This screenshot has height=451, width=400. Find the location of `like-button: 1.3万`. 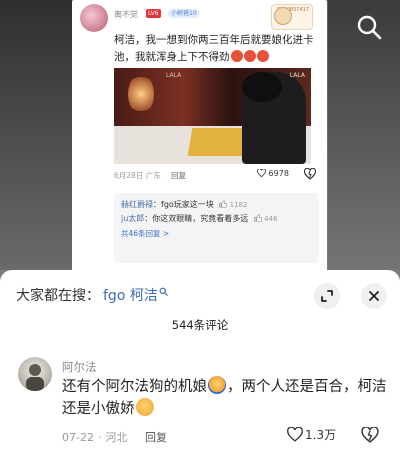

like-button: 1.3万 is located at coordinates (312, 434).